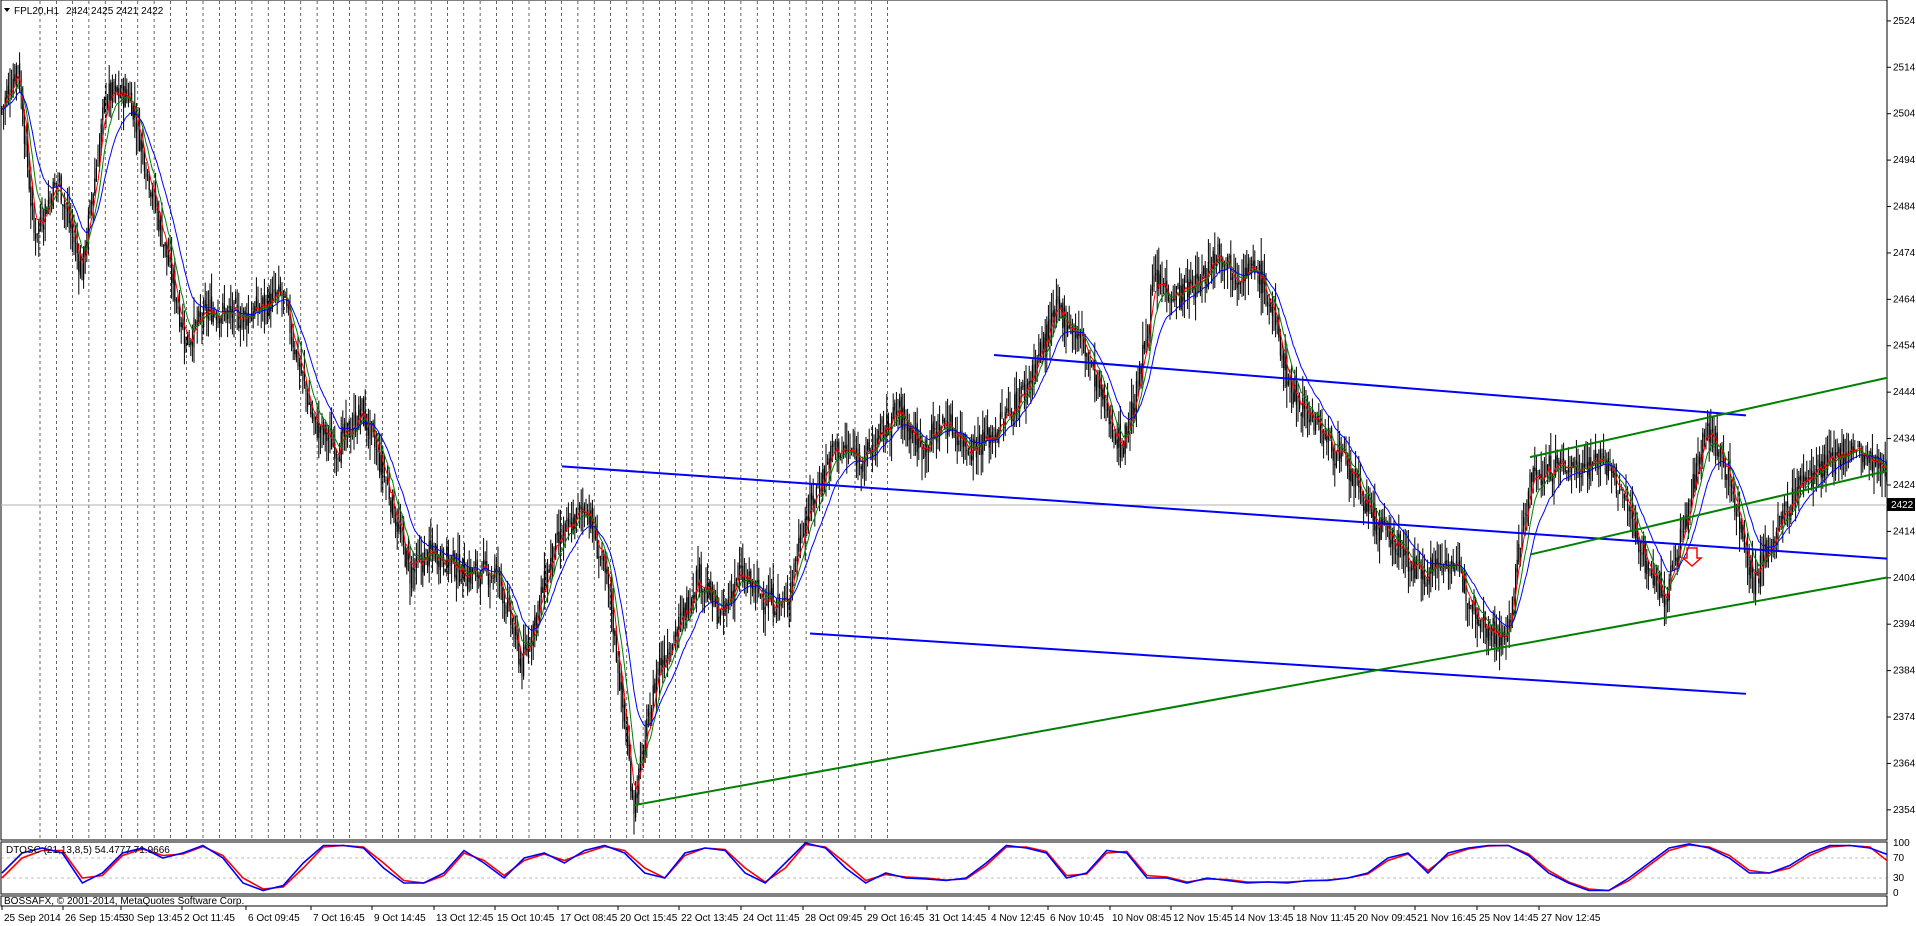  Describe the element at coordinates (1142, 918) in the screenshot. I see `x-tick-label: 10 Nov 08:45` at that location.